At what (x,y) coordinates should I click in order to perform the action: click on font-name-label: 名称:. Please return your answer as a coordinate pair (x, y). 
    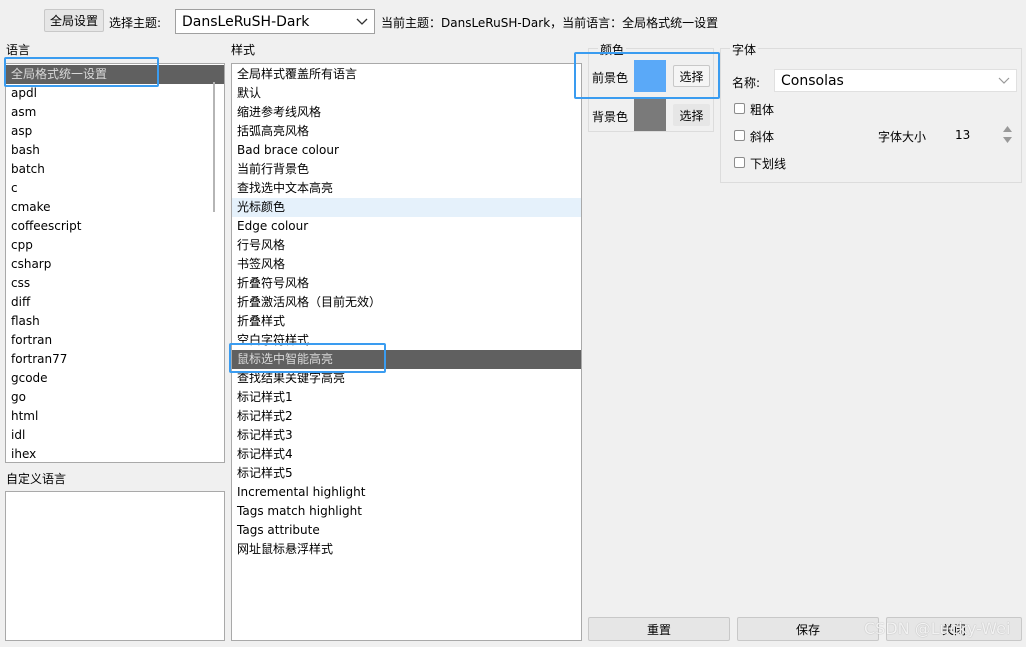
    Looking at the image, I should click on (746, 83).